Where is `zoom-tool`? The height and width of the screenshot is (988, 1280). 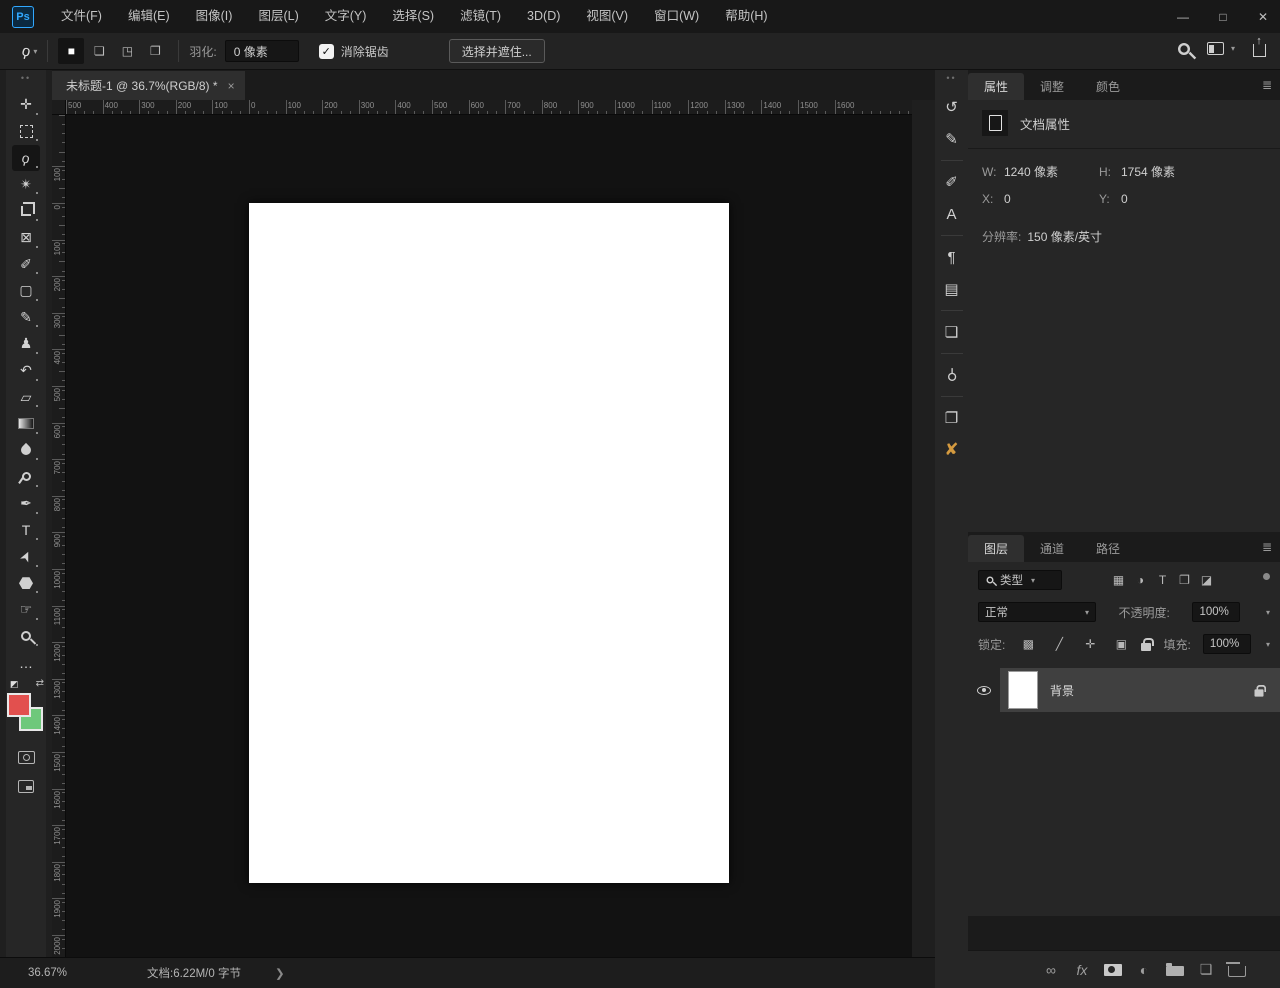 zoom-tool is located at coordinates (26, 636).